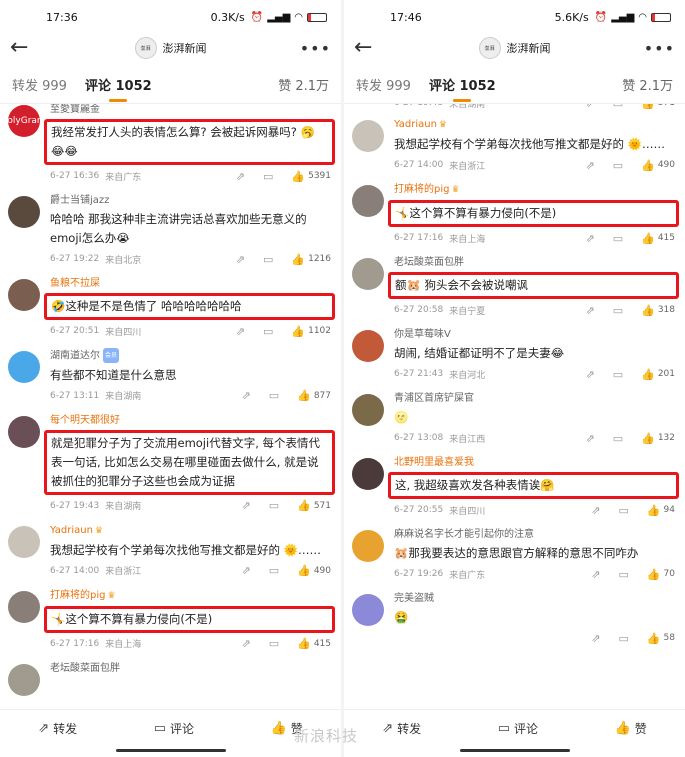  Describe the element at coordinates (24, 121) in the screenshot. I see `avatar: PolyGram` at that location.